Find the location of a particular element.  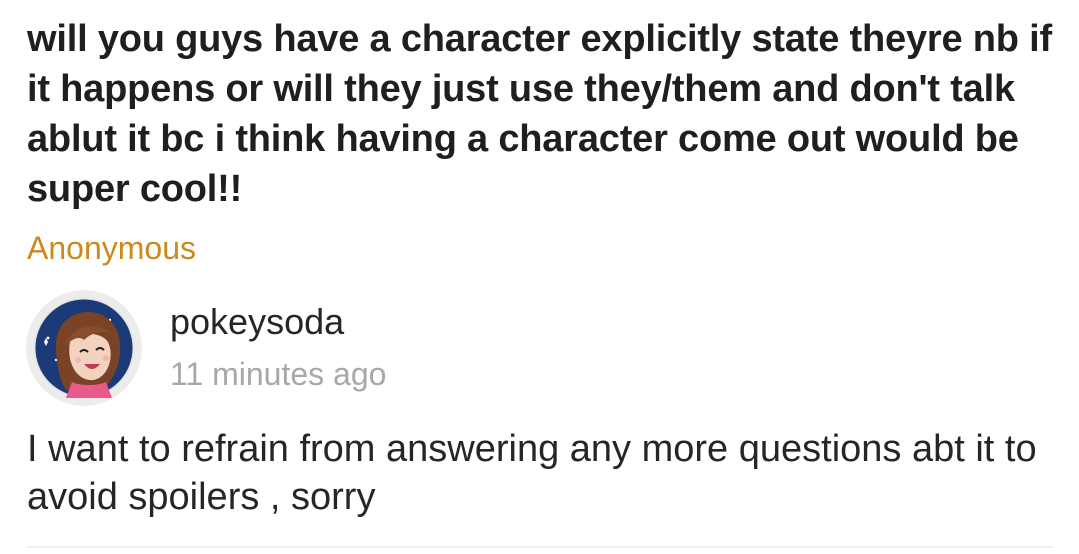

user-avatar-drawing-icon is located at coordinates (84, 348).